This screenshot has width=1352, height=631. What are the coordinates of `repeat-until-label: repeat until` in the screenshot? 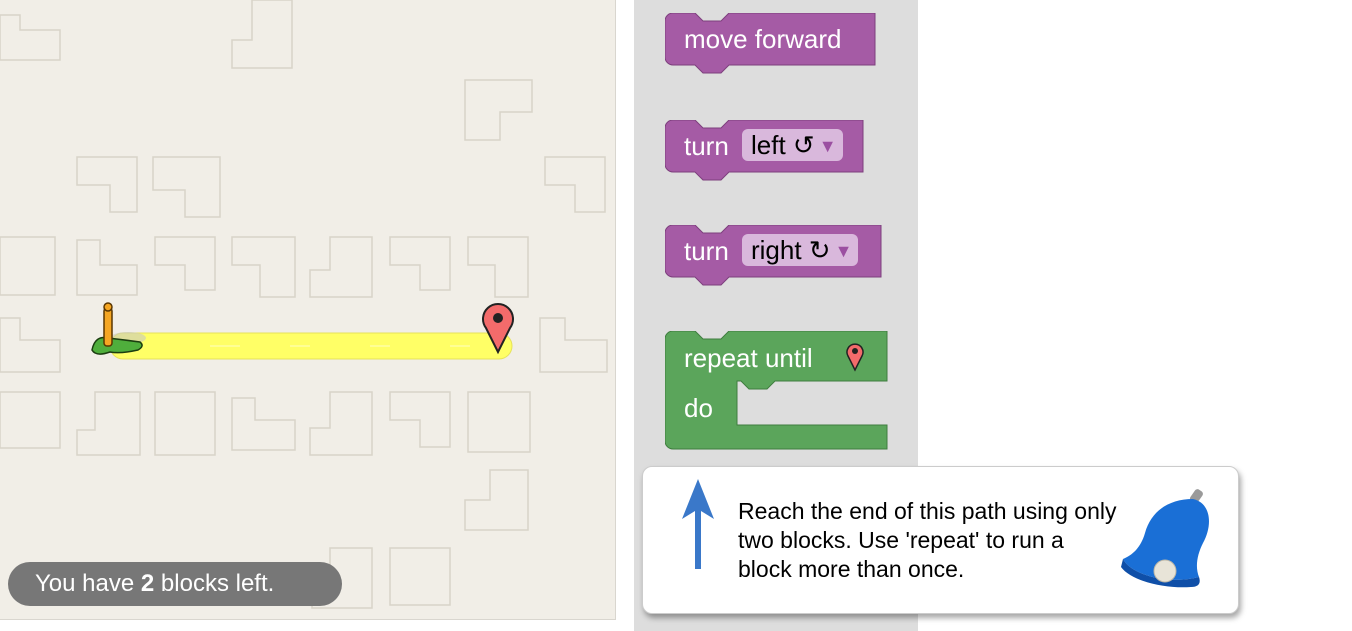 It's located at (748, 358).